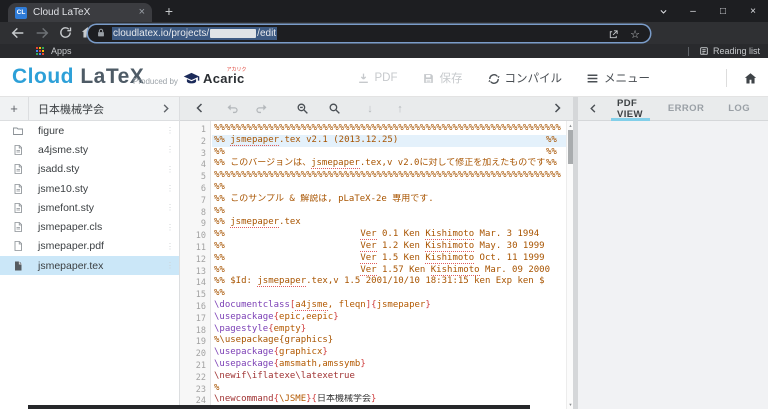 The image size is (768, 409). Describe the element at coordinates (389, 377) in the screenshot. I see `code-line-22: \newif\iflatexe\latexetrue` at that location.